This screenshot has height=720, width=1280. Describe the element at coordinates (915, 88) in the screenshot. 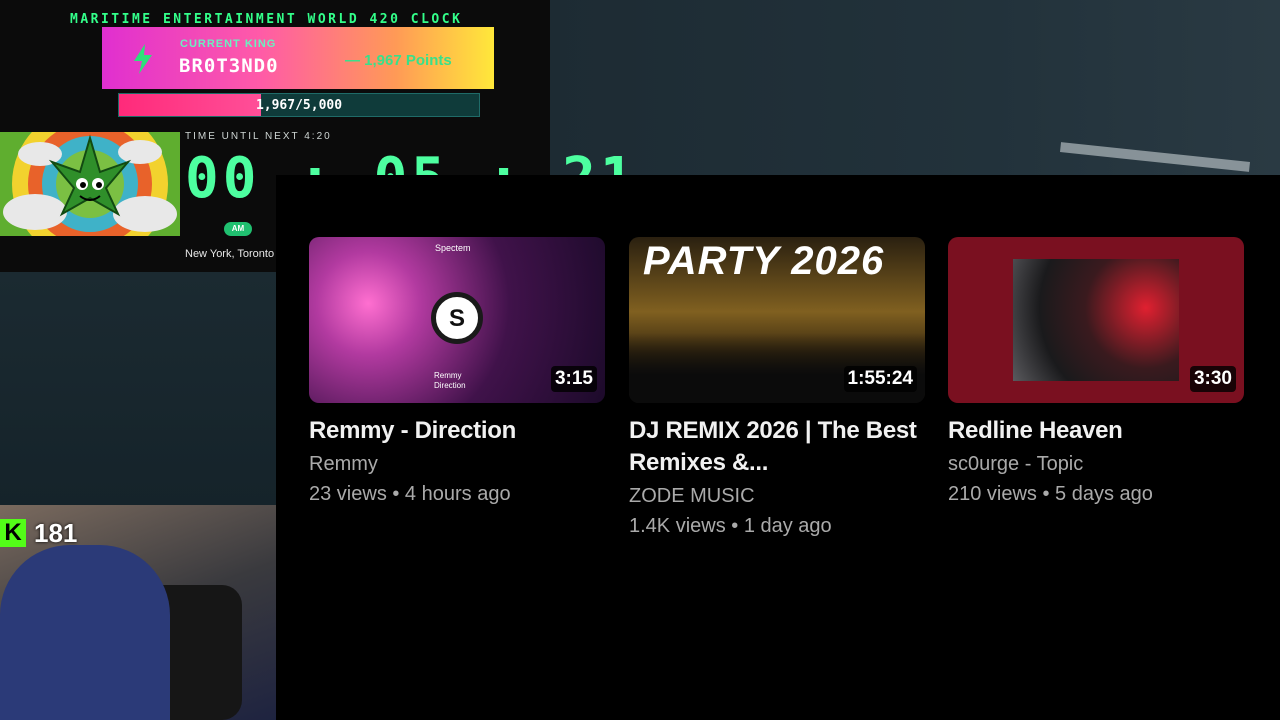

I see `background-scene-top` at that location.